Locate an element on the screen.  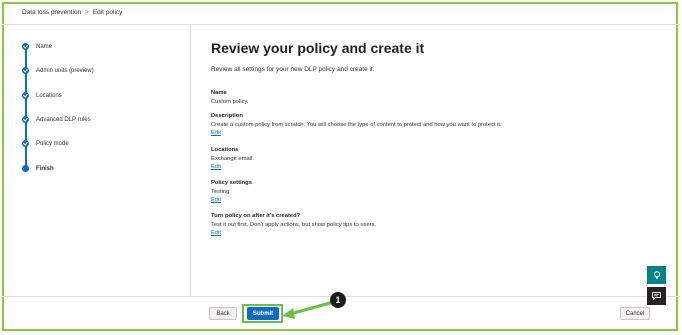
review-section-name: Name Custom policy. is located at coordinates (230, 97).